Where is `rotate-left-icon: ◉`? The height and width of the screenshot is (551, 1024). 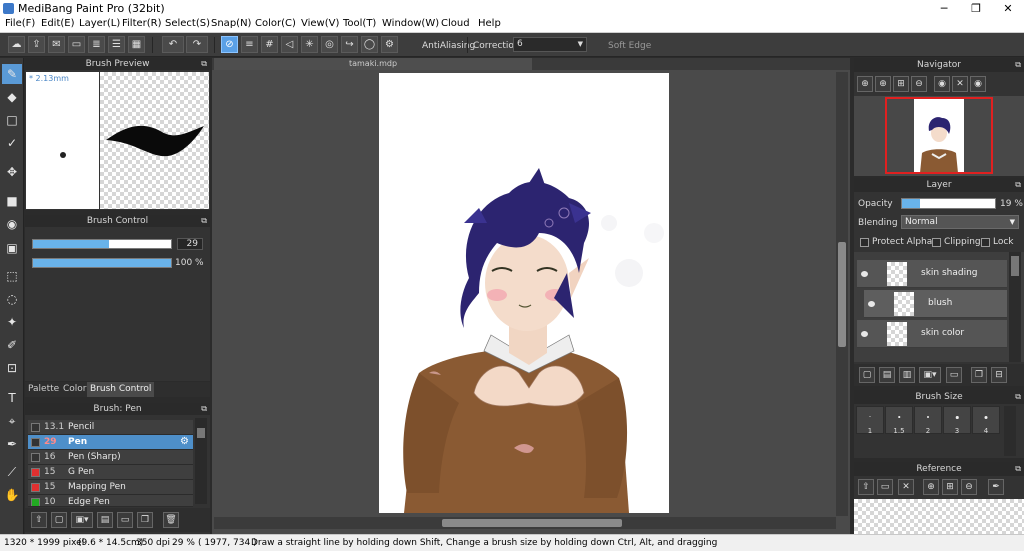 rotate-left-icon: ◉ is located at coordinates (942, 84).